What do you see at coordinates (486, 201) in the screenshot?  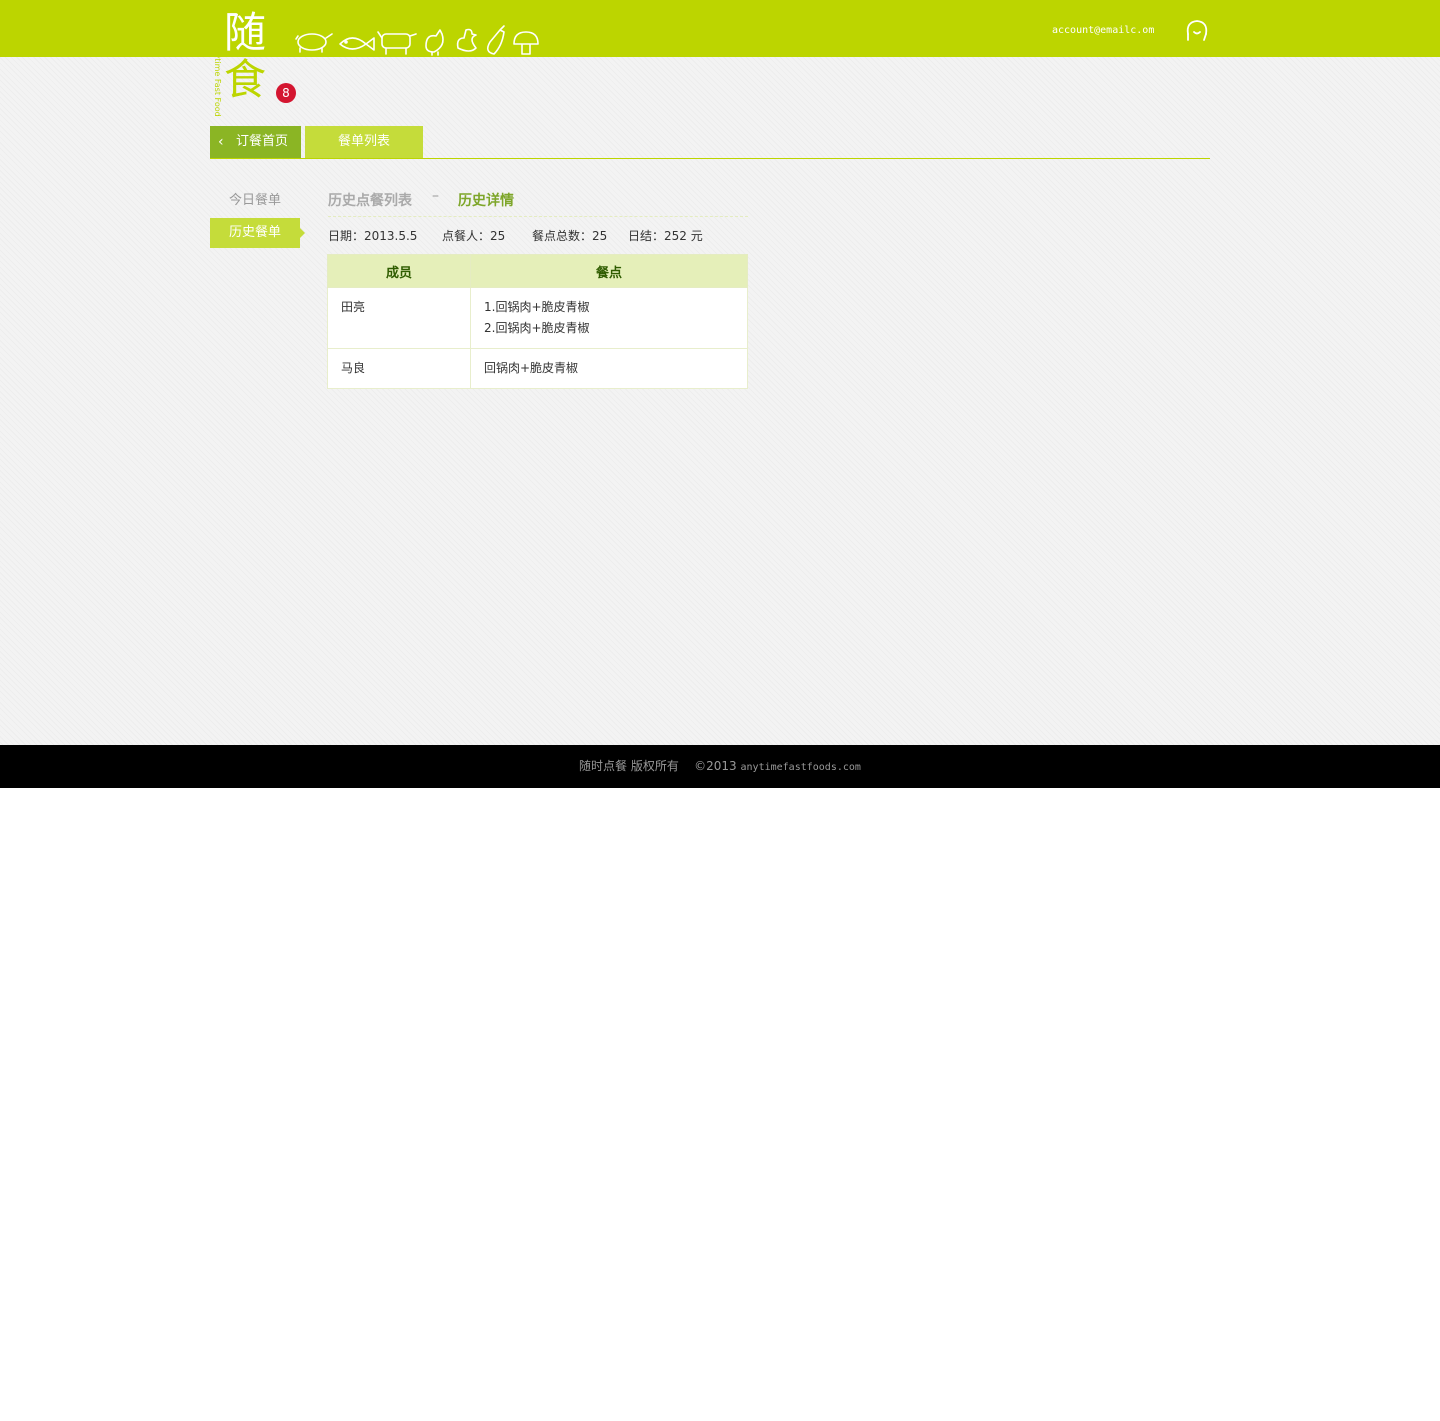 I see `breadcrumb-current: 历史详情` at bounding box center [486, 201].